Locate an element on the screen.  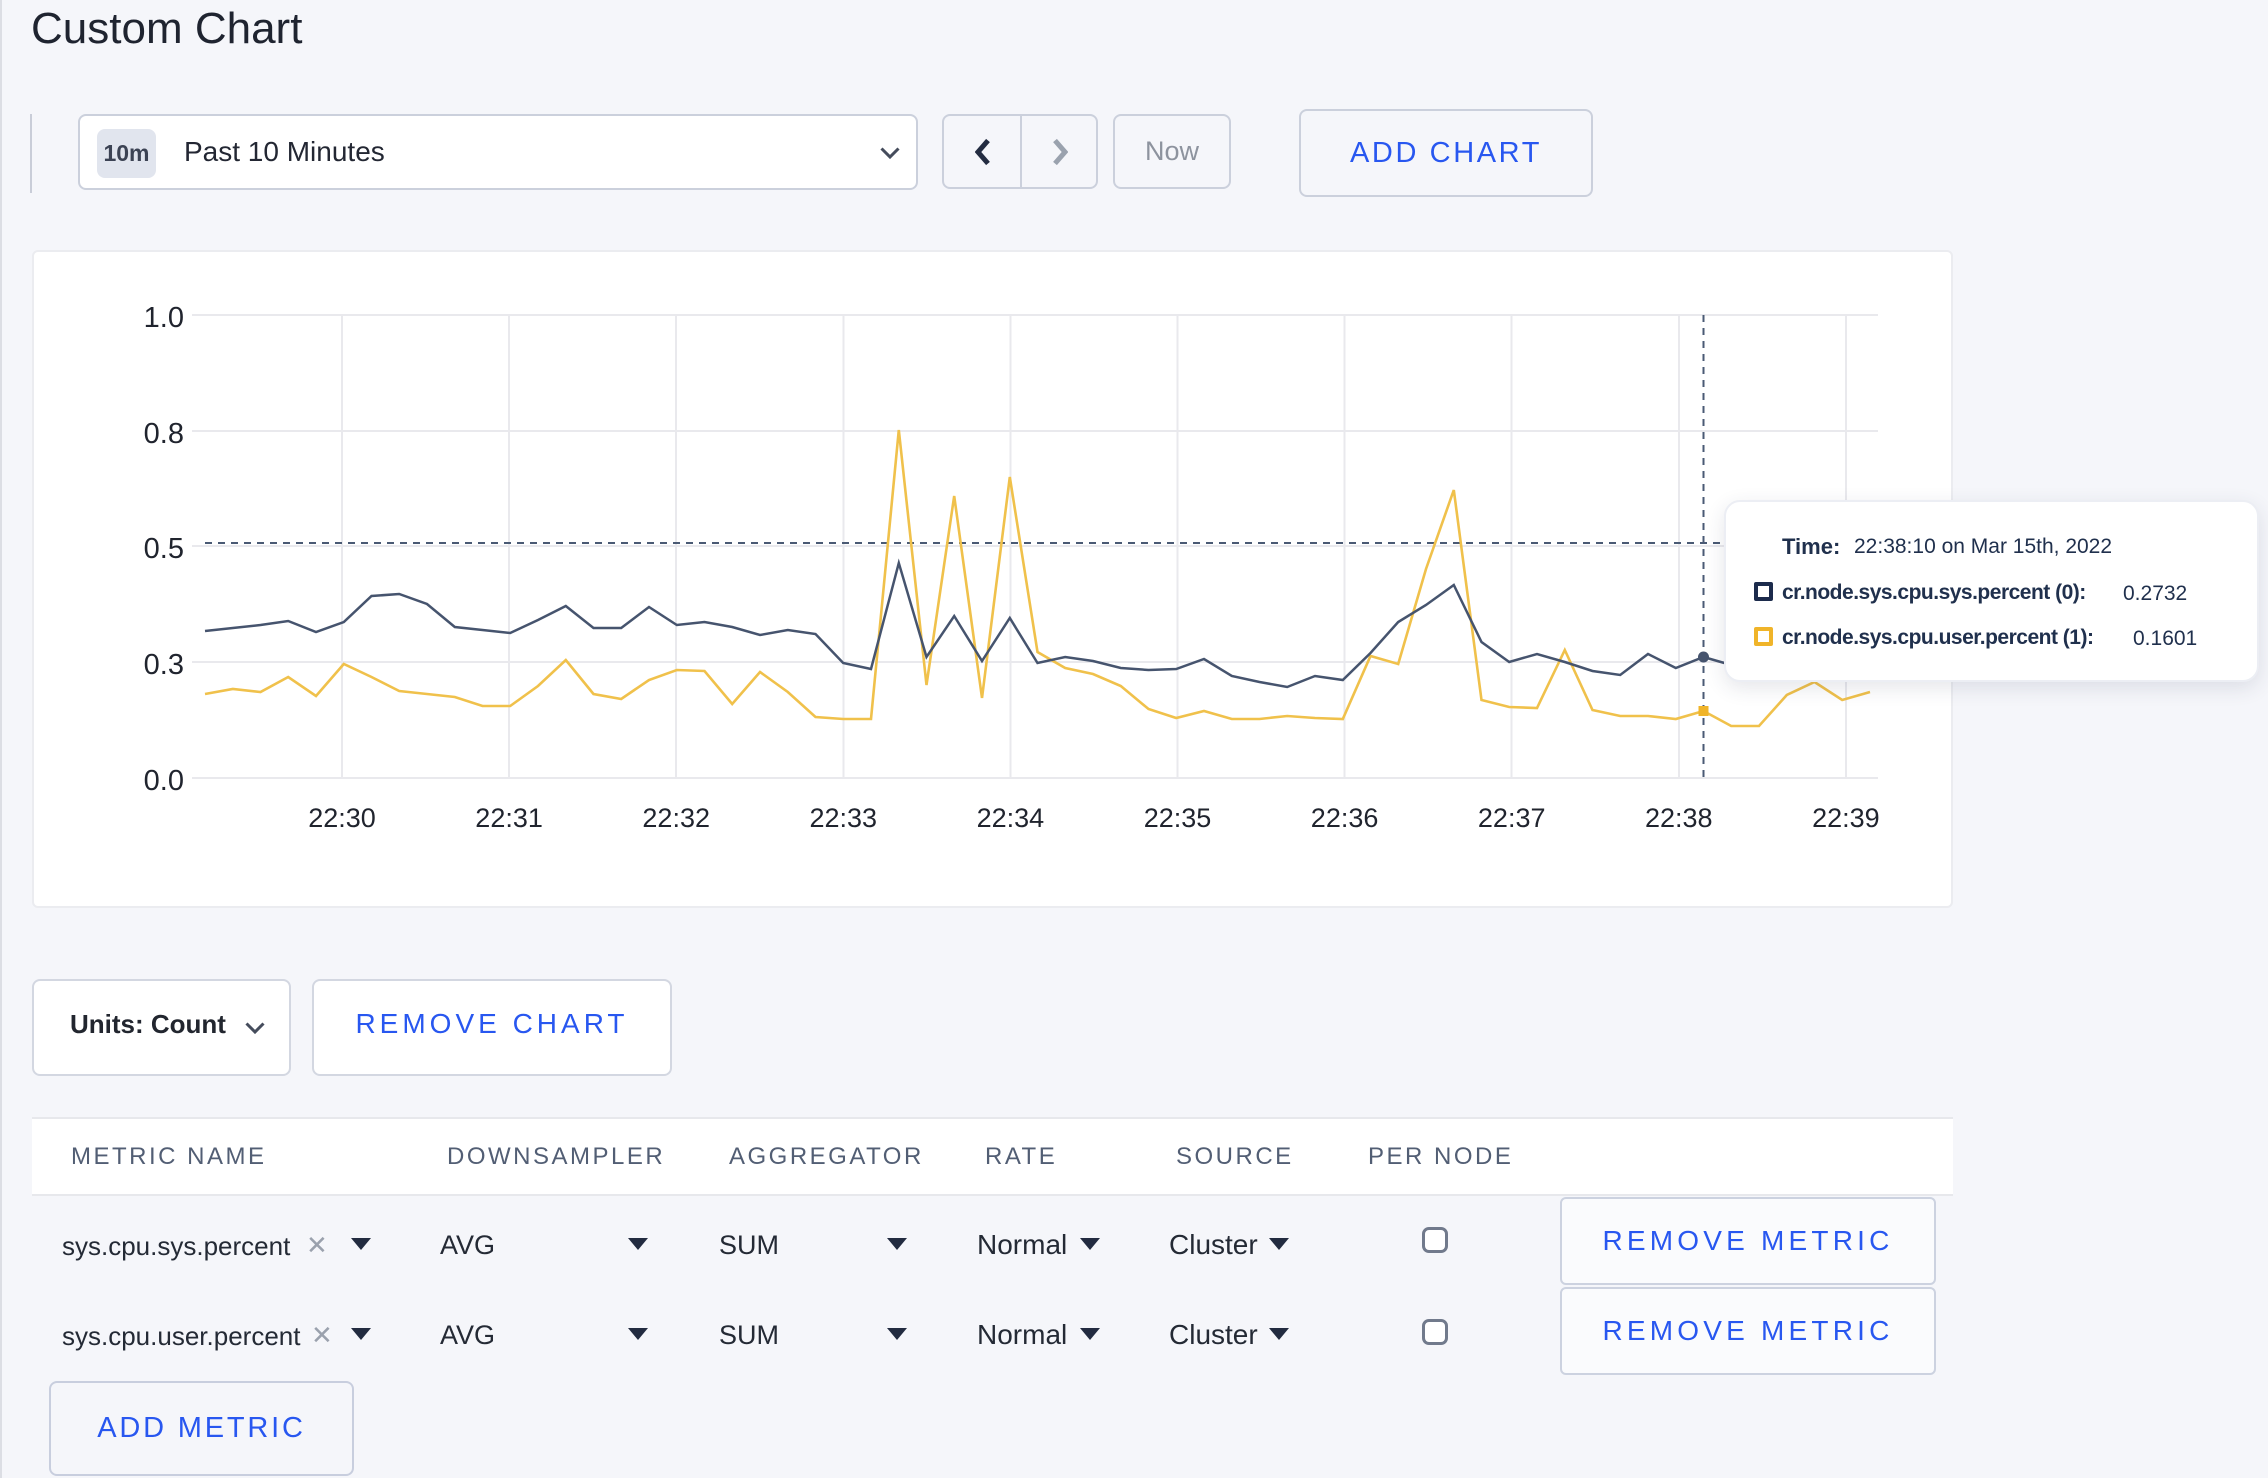
svg-text: 22:30 is located at coordinates (342, 818).